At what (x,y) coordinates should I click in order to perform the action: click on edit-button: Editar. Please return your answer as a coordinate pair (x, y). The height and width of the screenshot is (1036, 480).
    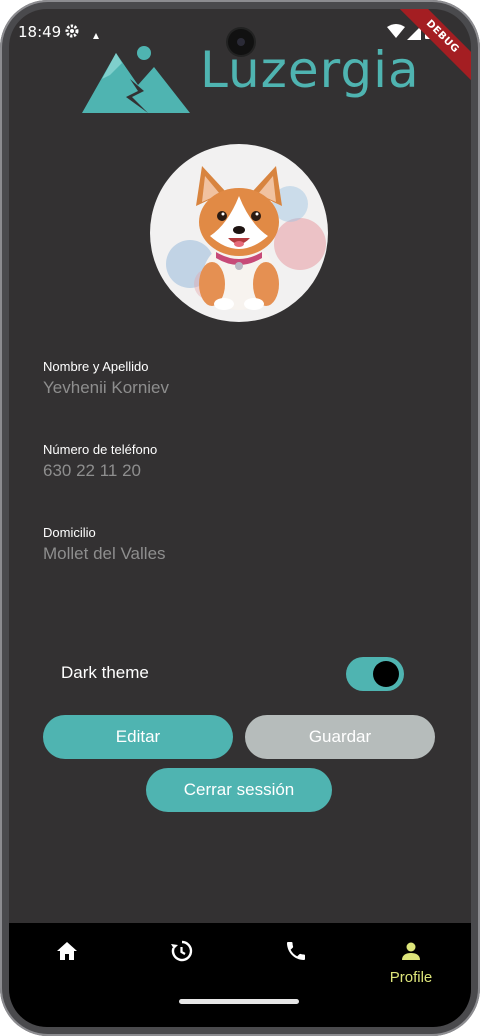
    Looking at the image, I should click on (138, 737).